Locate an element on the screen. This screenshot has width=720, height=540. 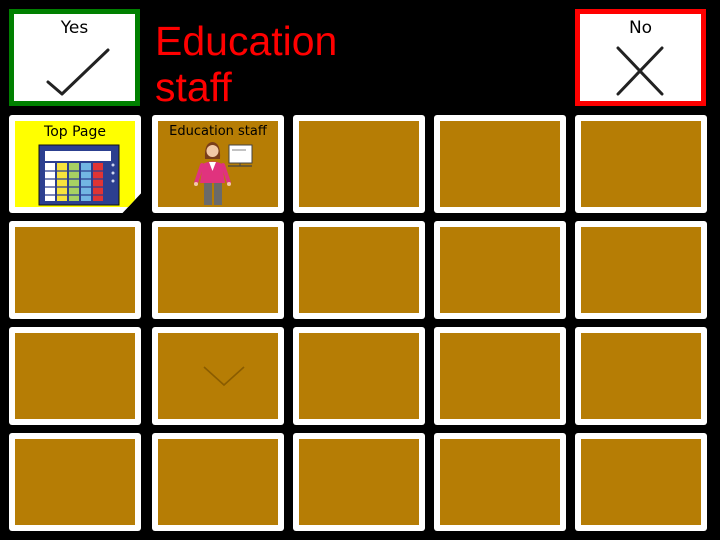
yes-button: Yes is located at coordinates (74, 57).